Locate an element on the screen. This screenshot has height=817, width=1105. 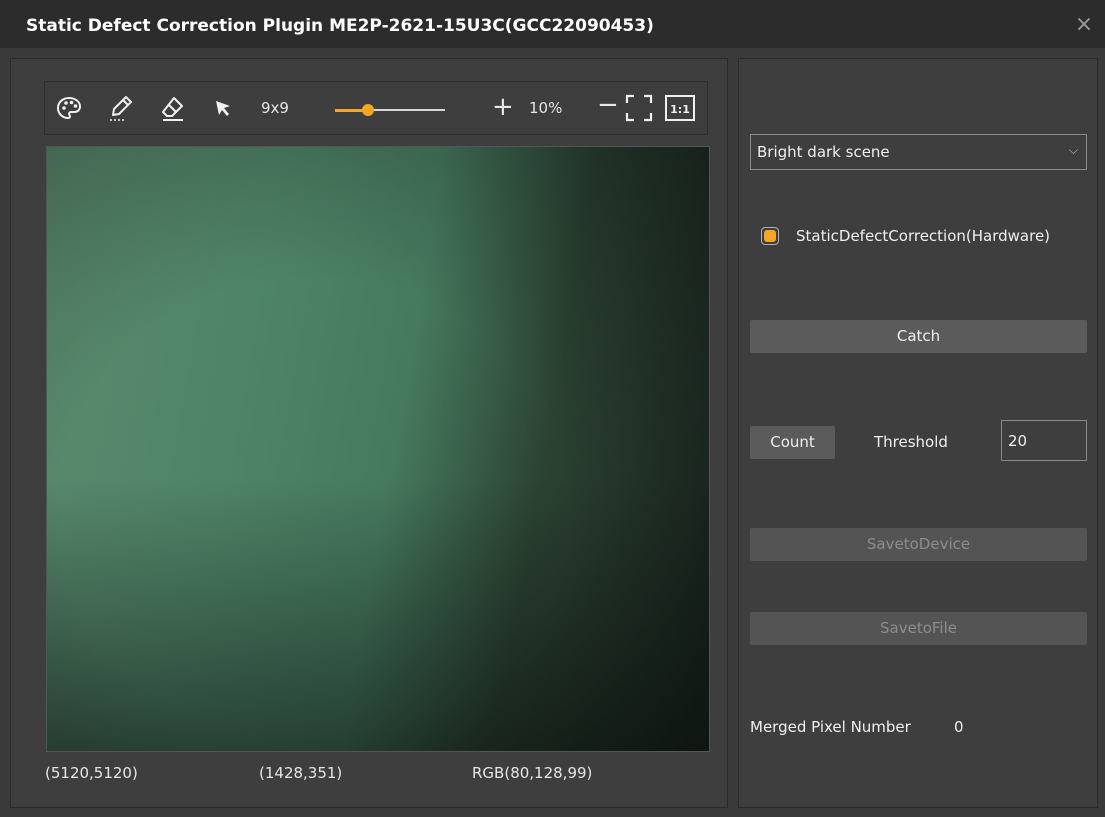
scene-select-value: Bright dark scene is located at coordinates (823, 152).